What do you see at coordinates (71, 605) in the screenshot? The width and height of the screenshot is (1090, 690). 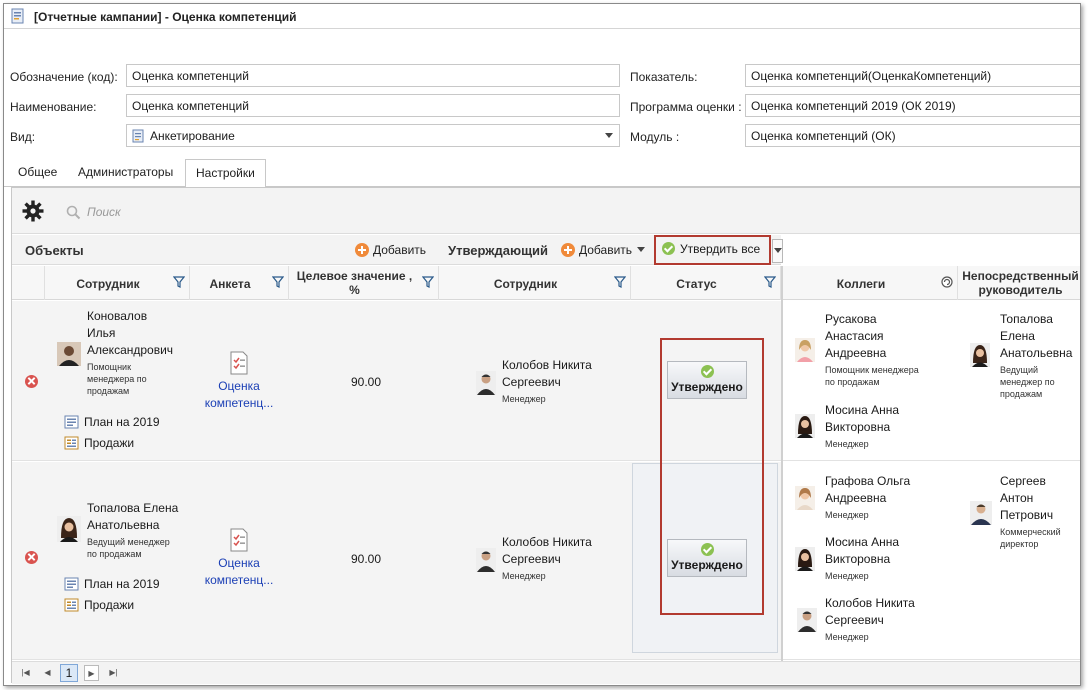 I see `sales-icon` at bounding box center [71, 605].